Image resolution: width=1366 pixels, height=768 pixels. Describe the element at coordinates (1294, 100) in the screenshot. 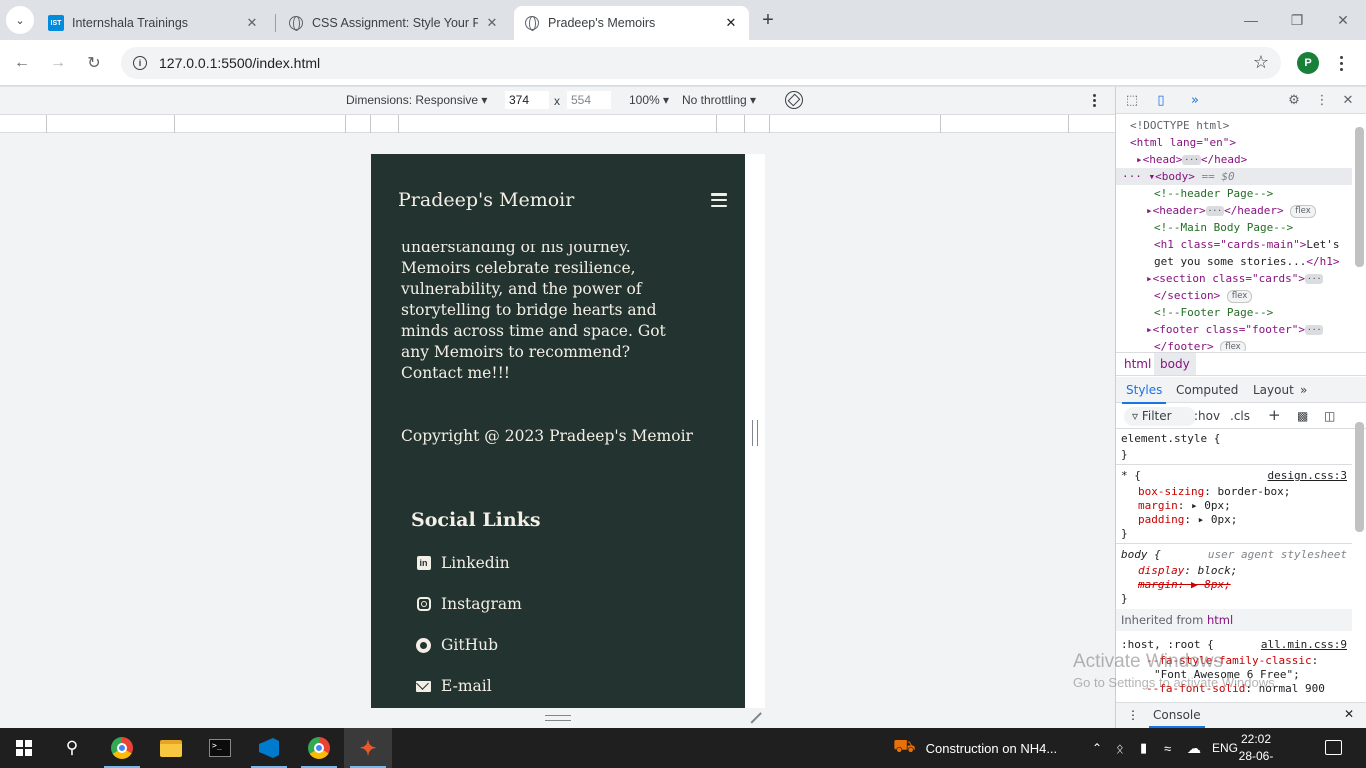

I see `settings-gear-icon: ⚙` at that location.